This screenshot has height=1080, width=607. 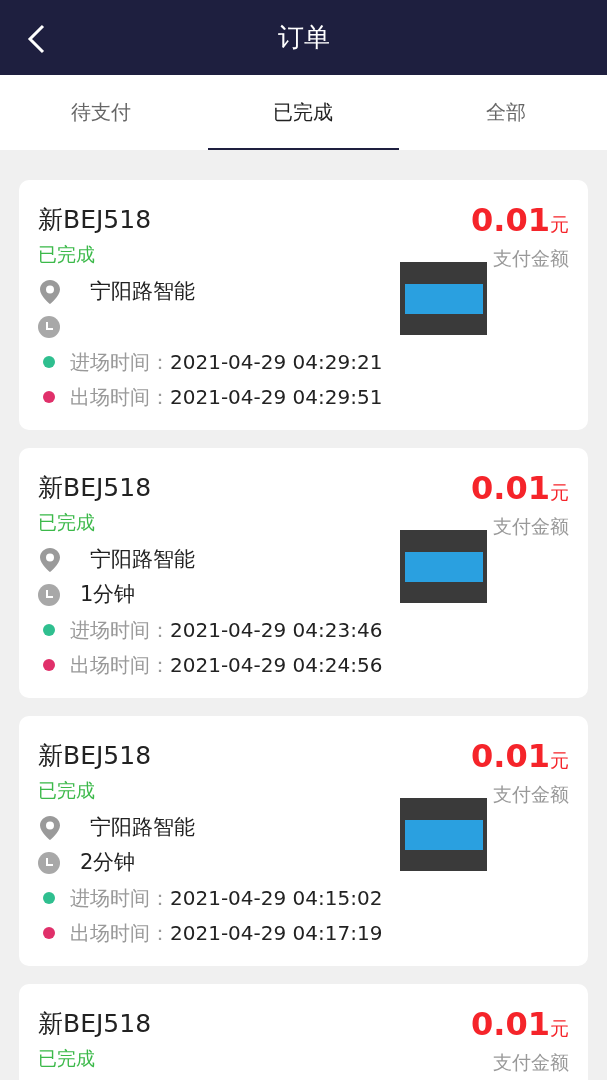 What do you see at coordinates (276, 898) in the screenshot?
I see `time-value: 2021-04-29 04:15:02` at bounding box center [276, 898].